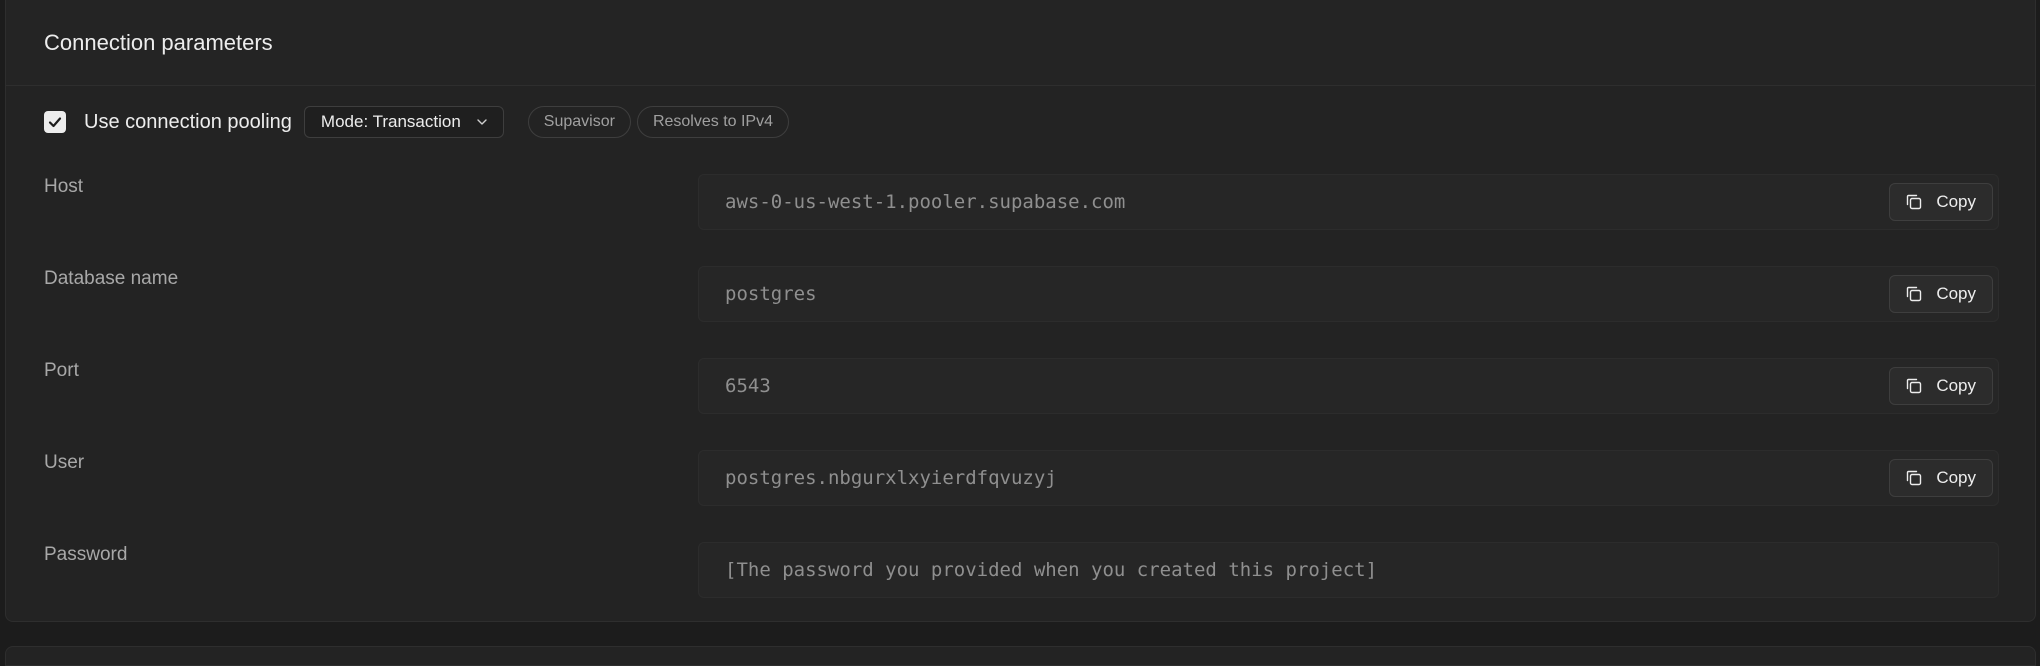 Image resolution: width=2040 pixels, height=666 pixels. What do you see at coordinates (1020, 43) in the screenshot?
I see `panel-header: Connection parameters` at bounding box center [1020, 43].